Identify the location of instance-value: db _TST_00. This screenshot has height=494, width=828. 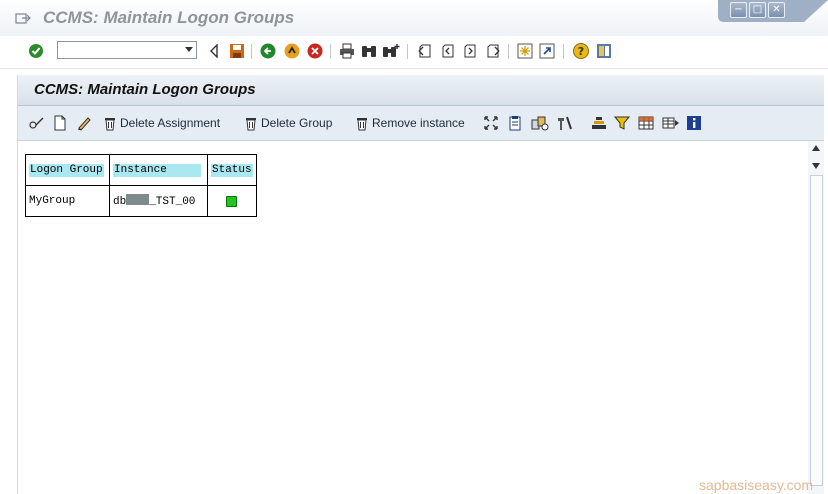
(158, 201).